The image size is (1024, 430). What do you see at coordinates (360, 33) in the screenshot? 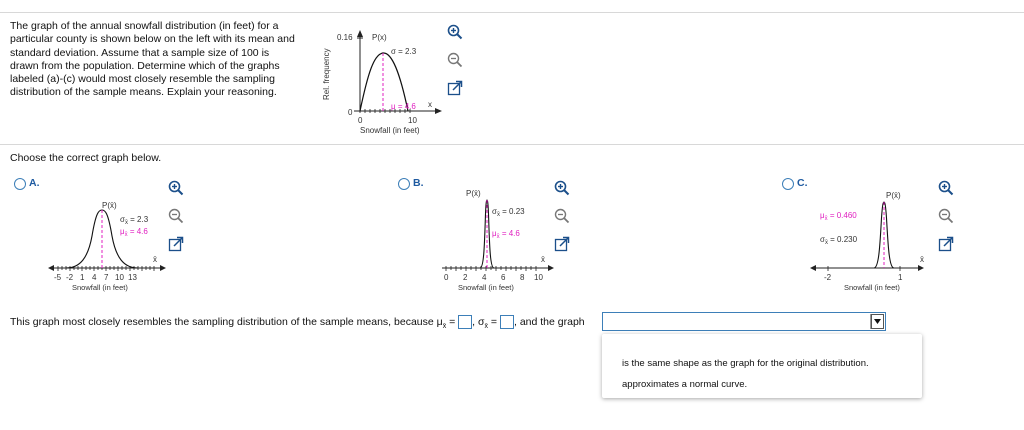
I see `y-axis-arrow` at bounding box center [360, 33].